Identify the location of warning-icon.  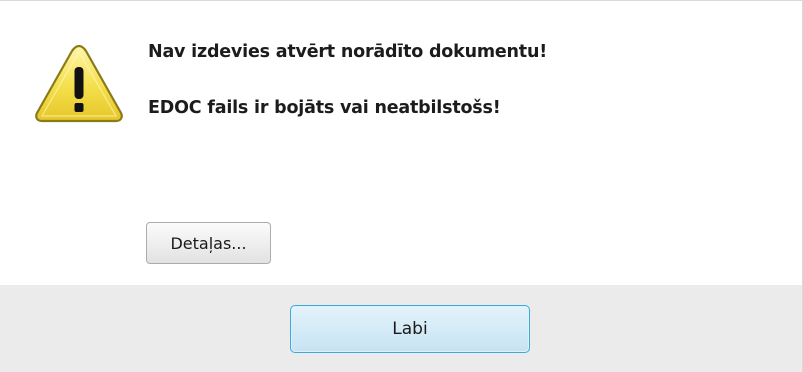
(79, 83).